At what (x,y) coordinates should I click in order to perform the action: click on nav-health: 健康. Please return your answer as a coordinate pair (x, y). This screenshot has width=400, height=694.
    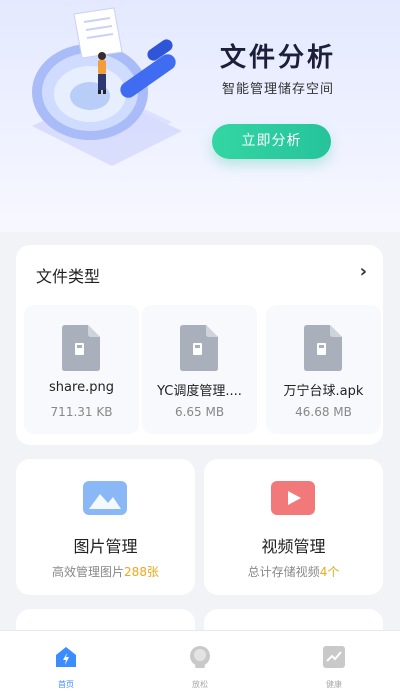
    Looking at the image, I should click on (334, 662).